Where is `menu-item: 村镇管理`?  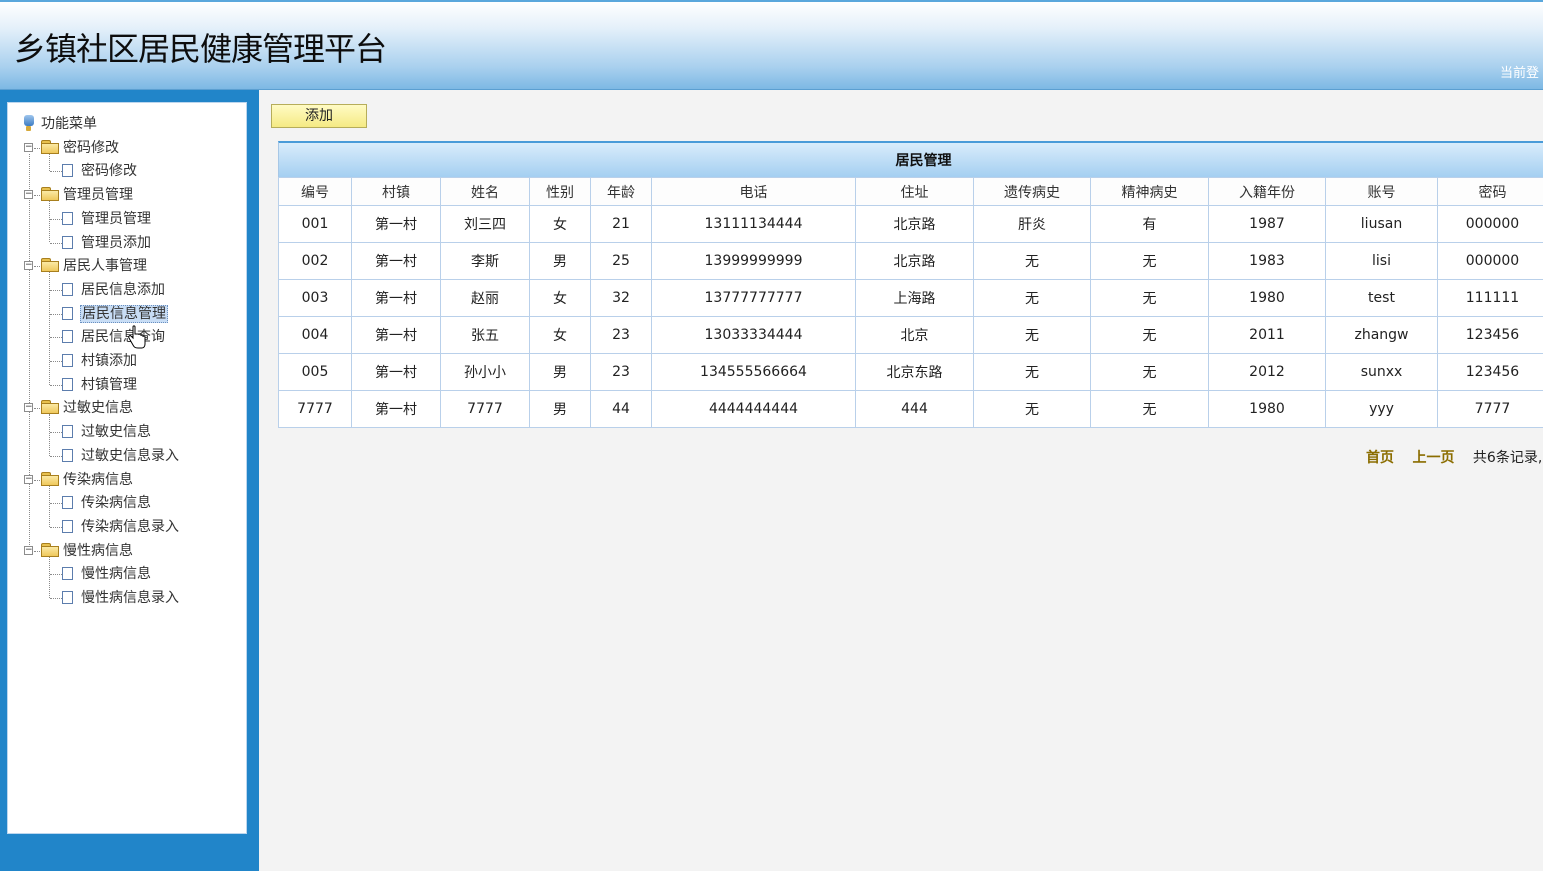 menu-item: 村镇管理 is located at coordinates (100, 385).